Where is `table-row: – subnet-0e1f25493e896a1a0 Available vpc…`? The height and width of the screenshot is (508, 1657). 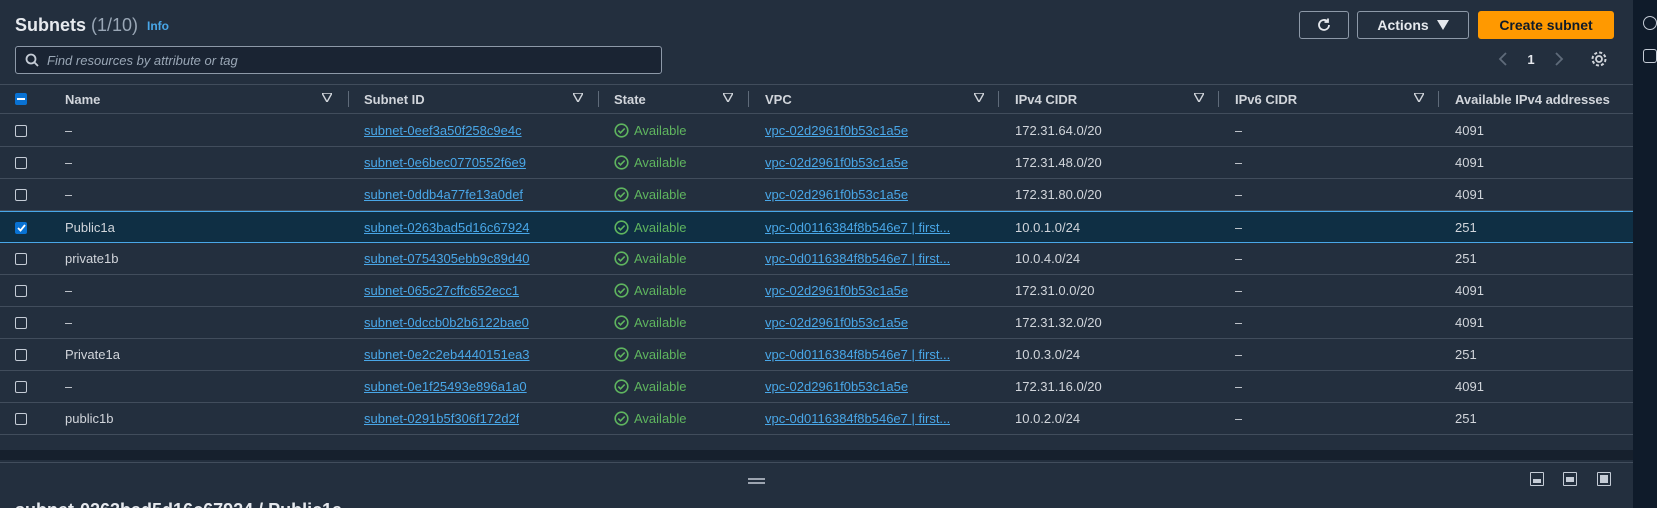 table-row: – subnet-0e1f25493e896a1a0 Available vpc… is located at coordinates (816, 387).